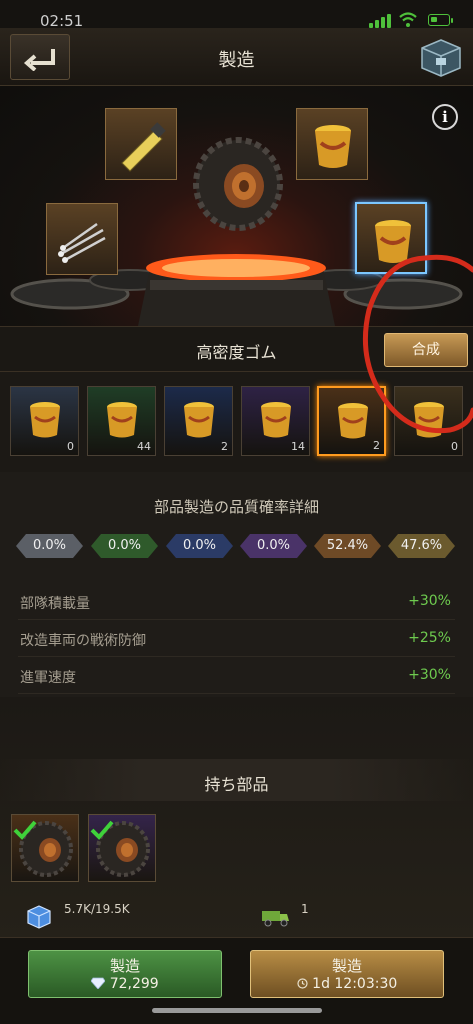  I want to click on stat-label: 進軍速度, so click(48, 678).